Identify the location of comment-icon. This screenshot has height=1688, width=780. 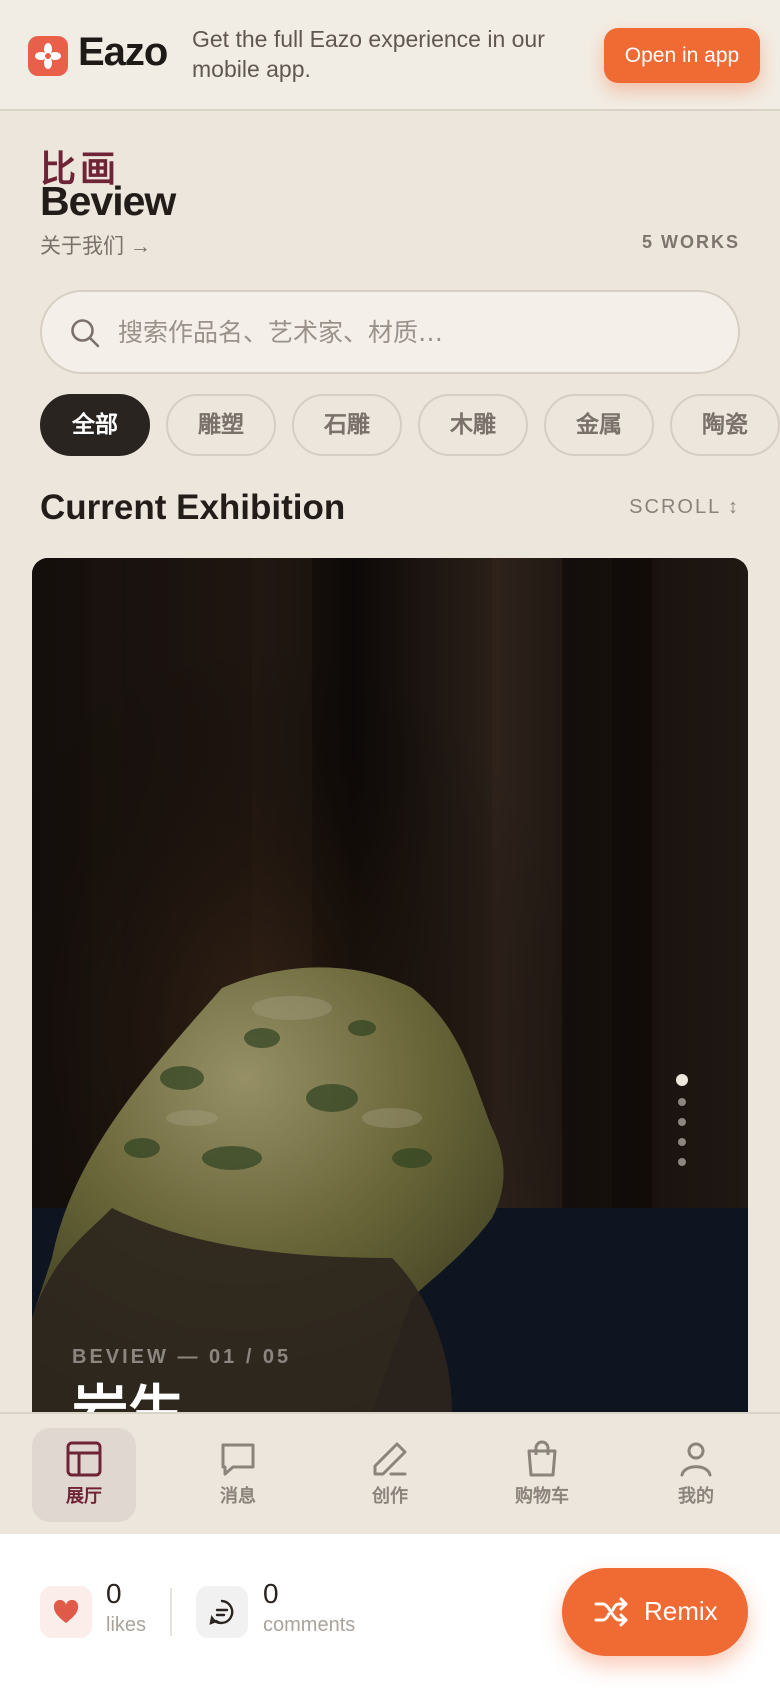
(221, 1612).